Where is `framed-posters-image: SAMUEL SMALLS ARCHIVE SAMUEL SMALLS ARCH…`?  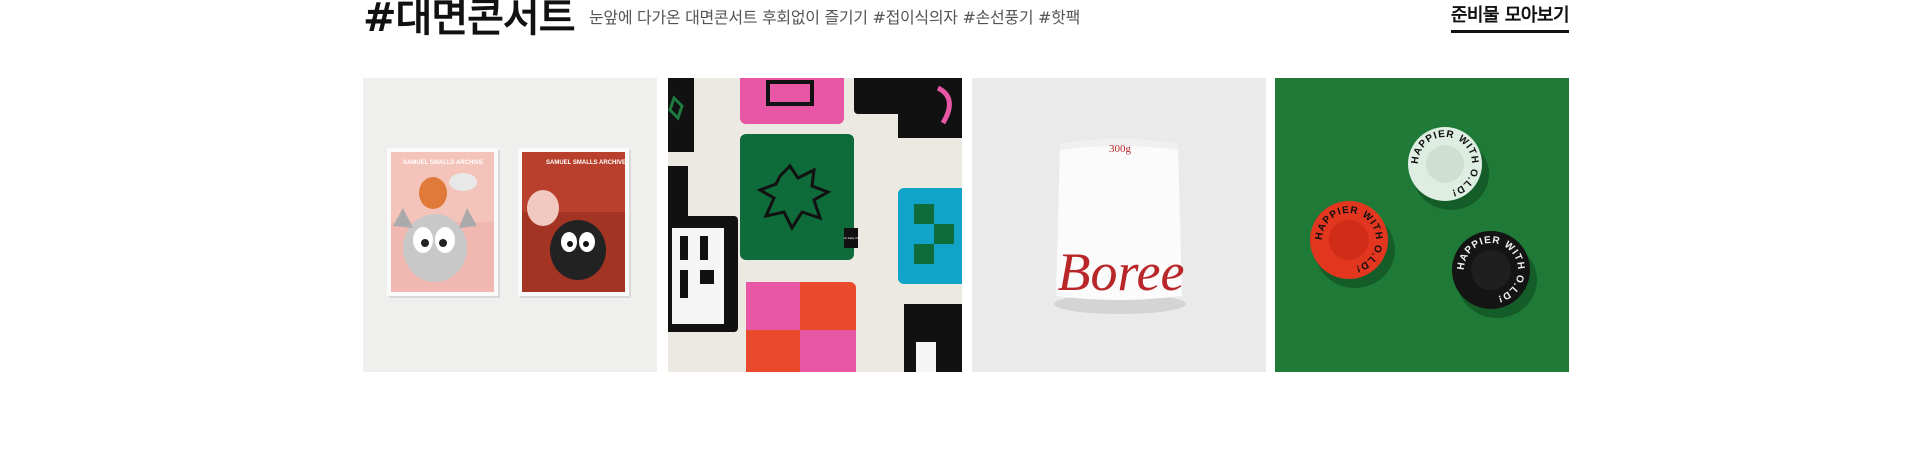 framed-posters-image: SAMUEL SMALLS ARCHIVE SAMUEL SMALLS ARCH… is located at coordinates (510, 225).